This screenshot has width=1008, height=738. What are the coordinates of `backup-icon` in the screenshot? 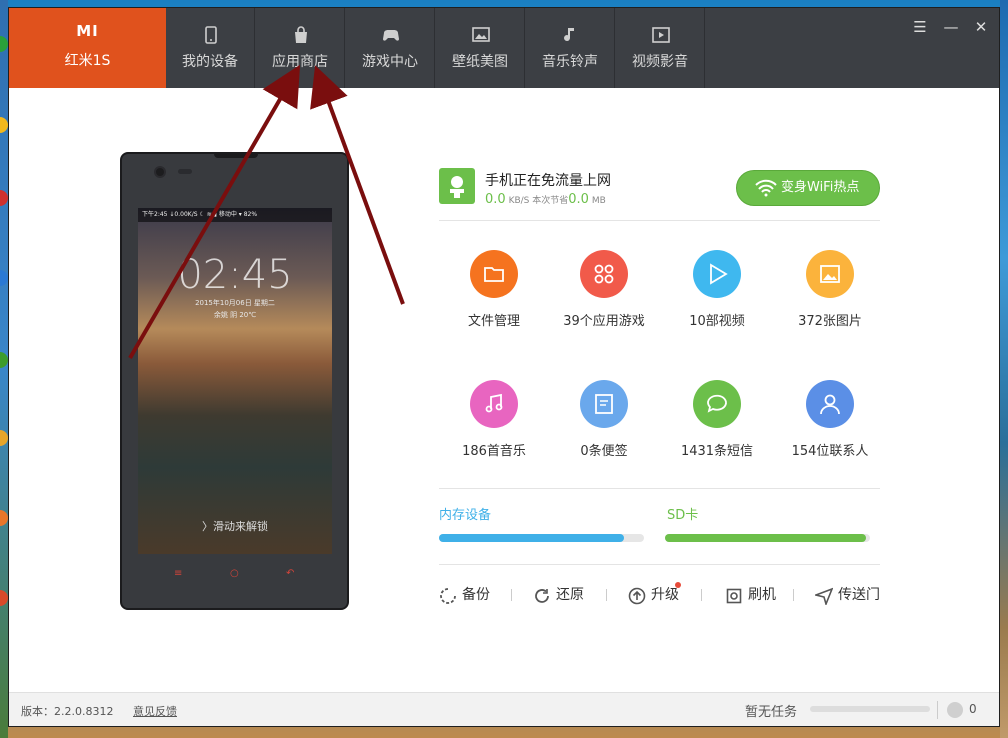 It's located at (448, 596).